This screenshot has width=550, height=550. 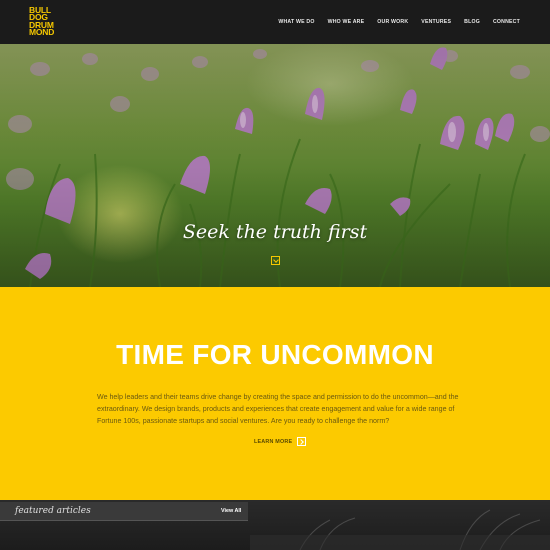 What do you see at coordinates (44, 22) in the screenshot?
I see `bulldog-drummond-logo: BULL DOG DRUM MOND` at bounding box center [44, 22].